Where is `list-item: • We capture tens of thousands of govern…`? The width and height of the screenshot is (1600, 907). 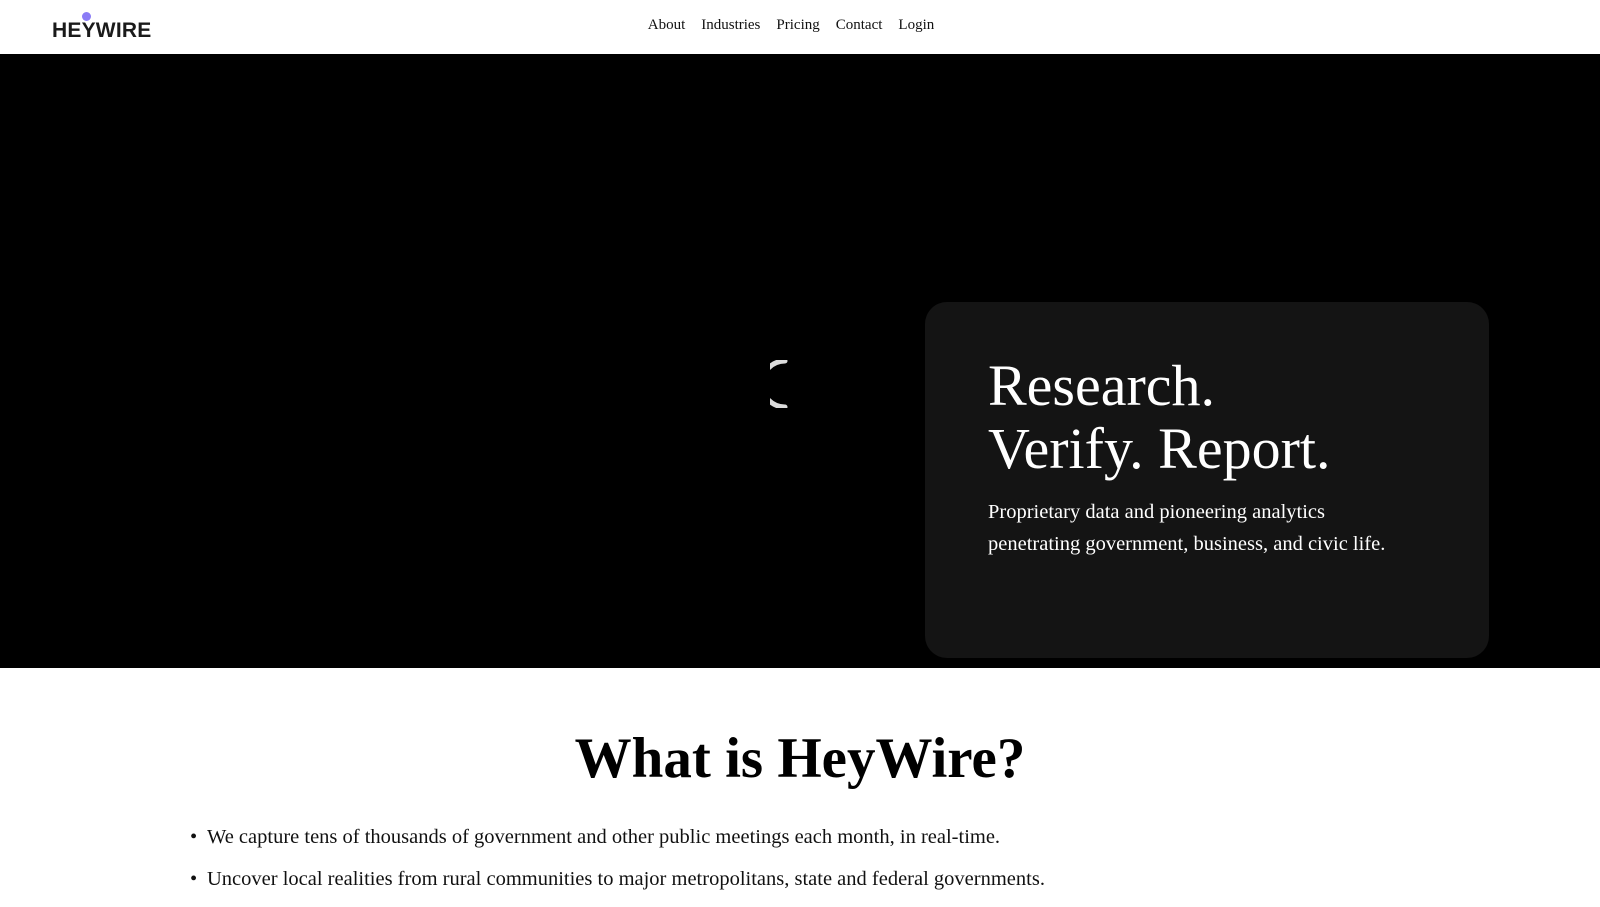
list-item: • We capture tens of thousands of govern… is located at coordinates (790, 837).